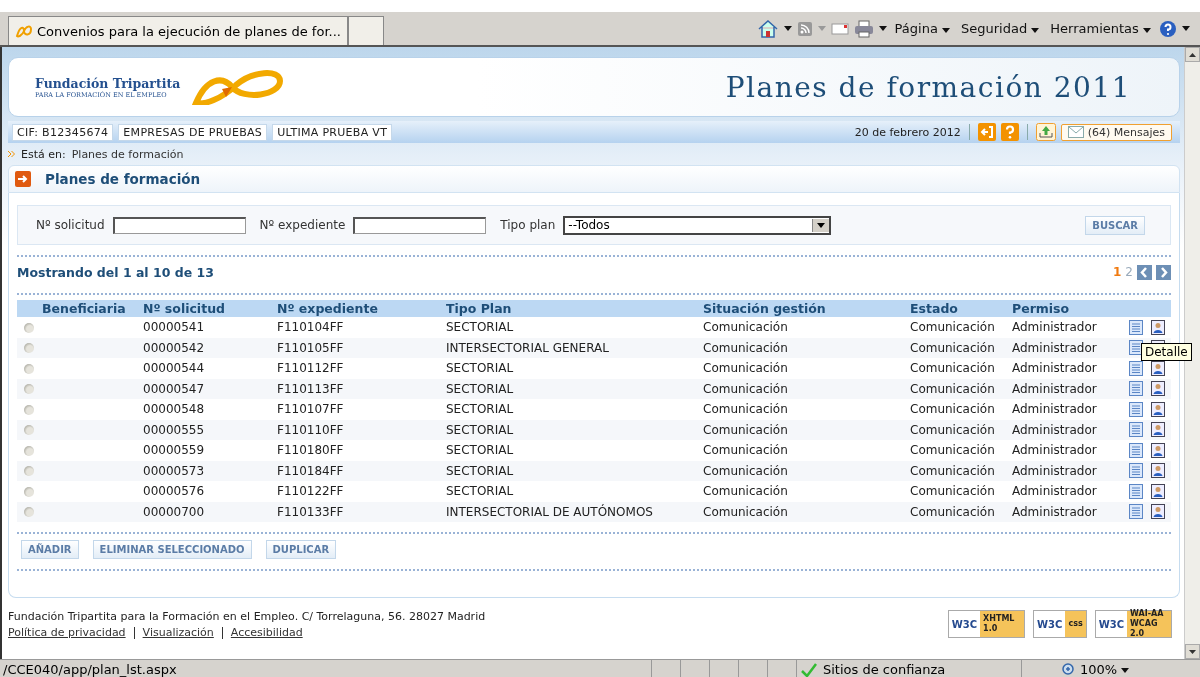  Describe the element at coordinates (174, 429) in the screenshot. I see `table-cell-text: 00000555` at that location.